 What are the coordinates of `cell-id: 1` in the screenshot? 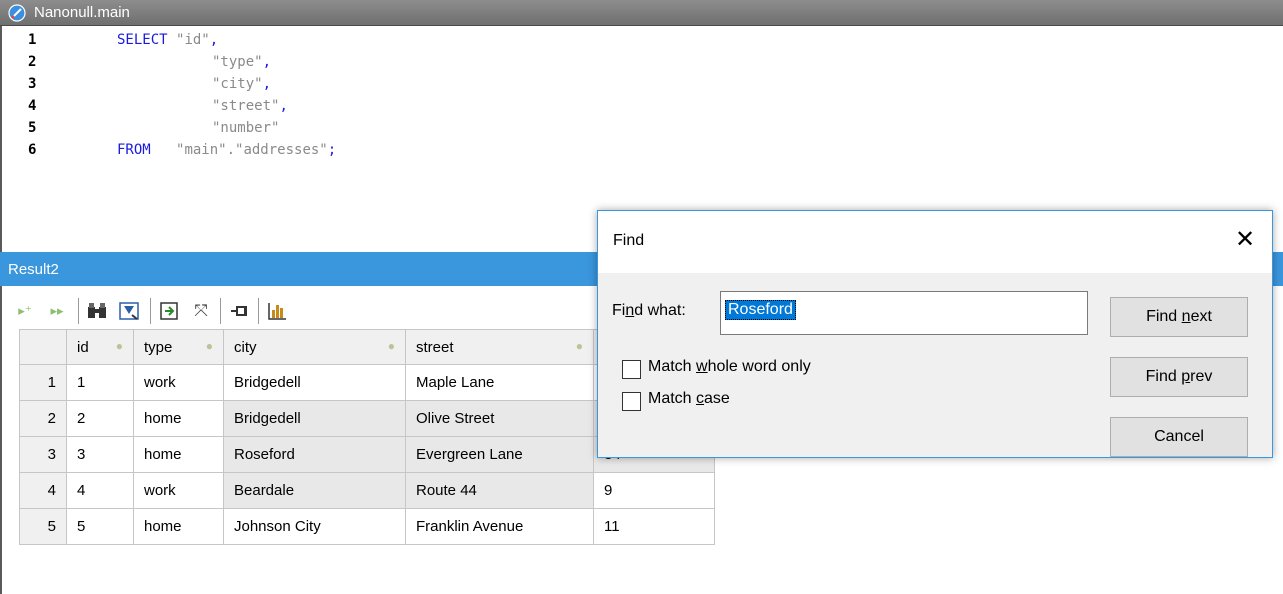 It's located at (100, 382).